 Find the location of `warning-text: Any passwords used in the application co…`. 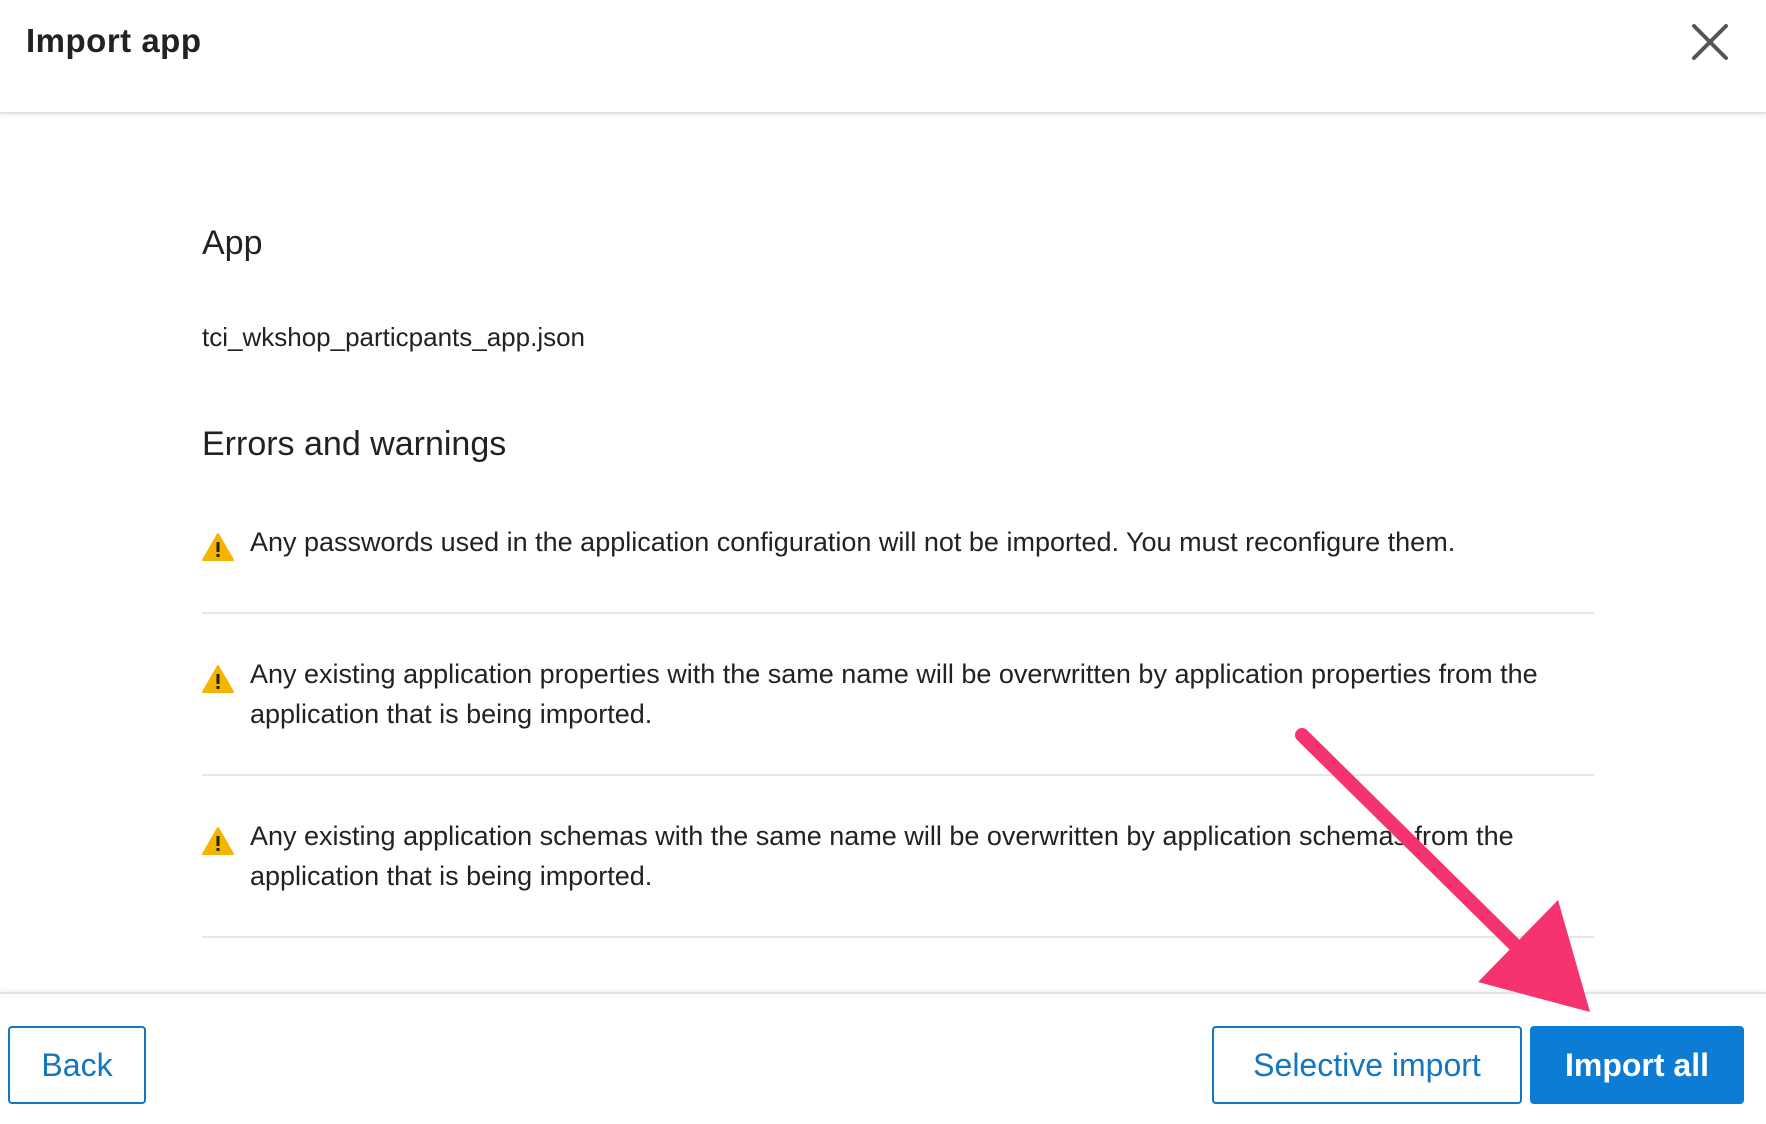

warning-text: Any passwords used in the application co… is located at coordinates (853, 542).